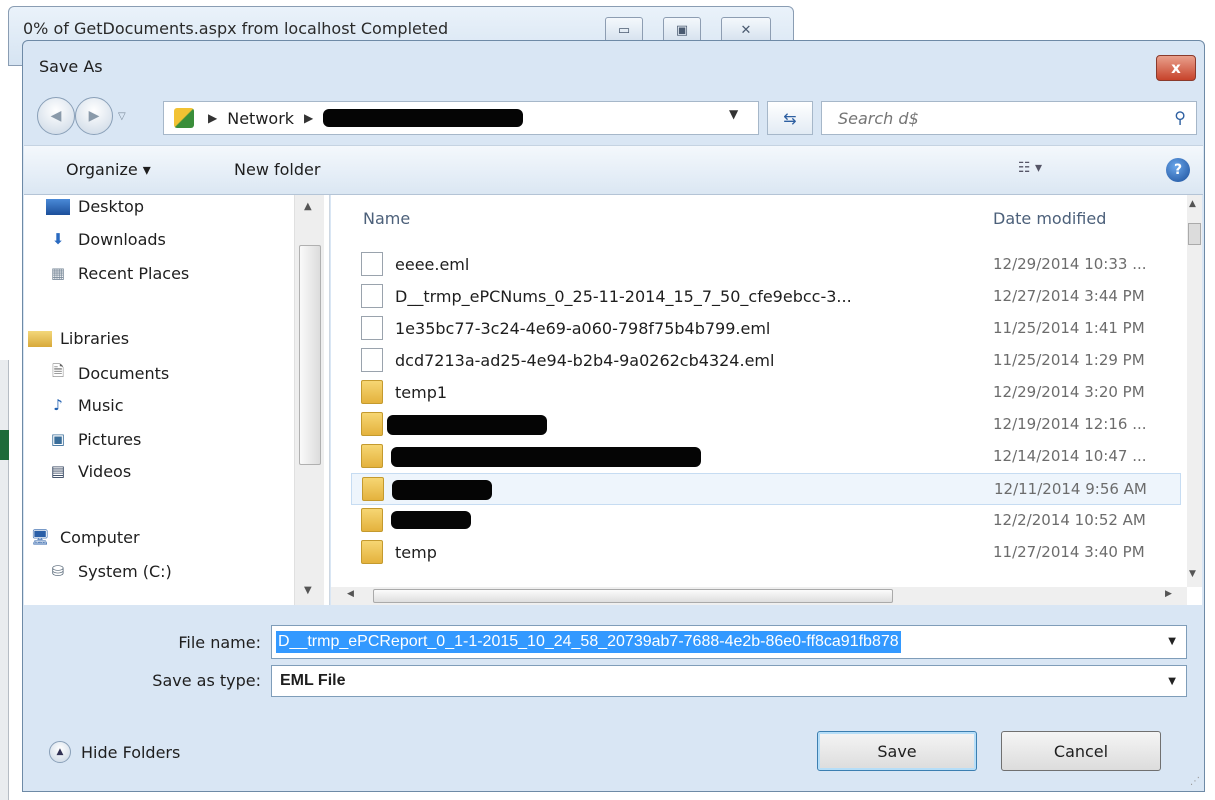 This screenshot has height=800, width=1215. I want to click on file-name: temp1, so click(421, 392).